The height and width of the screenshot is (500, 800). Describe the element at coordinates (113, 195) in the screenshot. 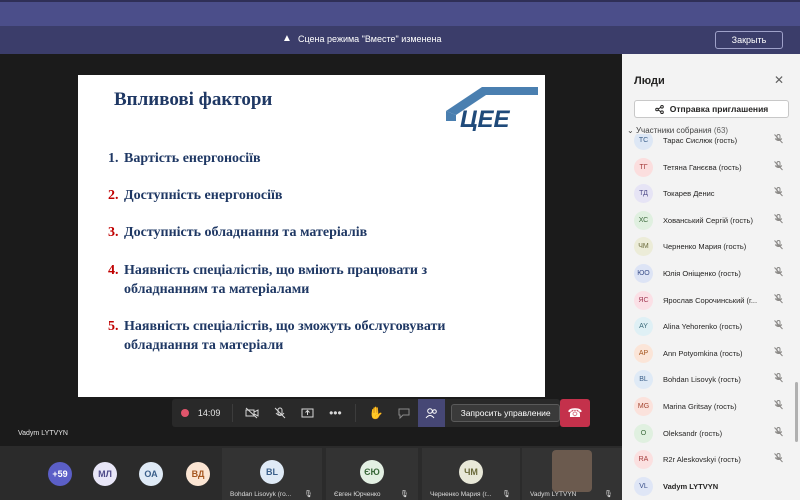

I see `list-item-number: 2.` at that location.